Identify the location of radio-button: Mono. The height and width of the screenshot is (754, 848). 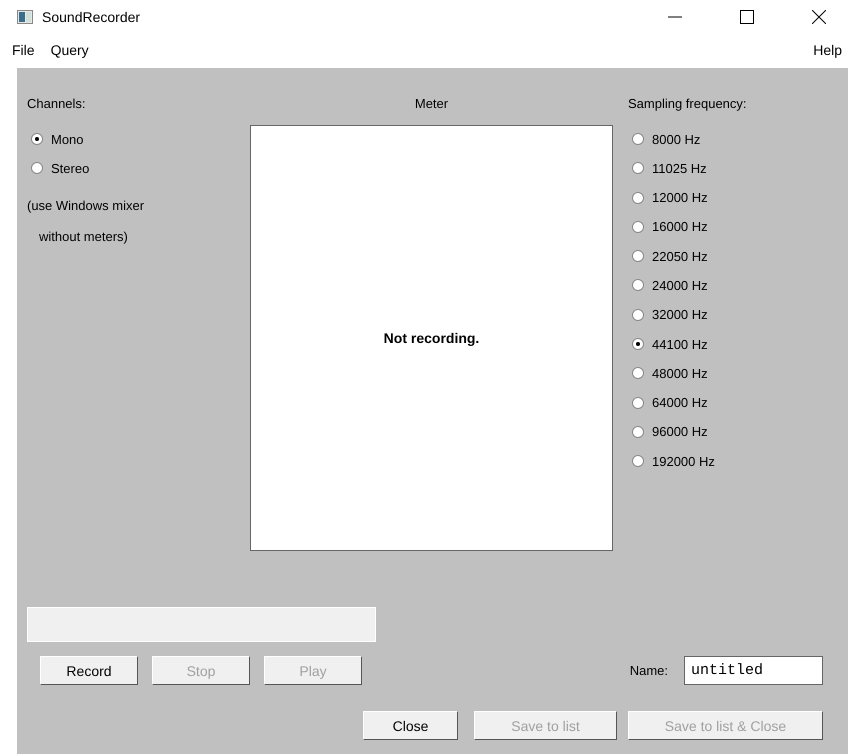
(57, 139).